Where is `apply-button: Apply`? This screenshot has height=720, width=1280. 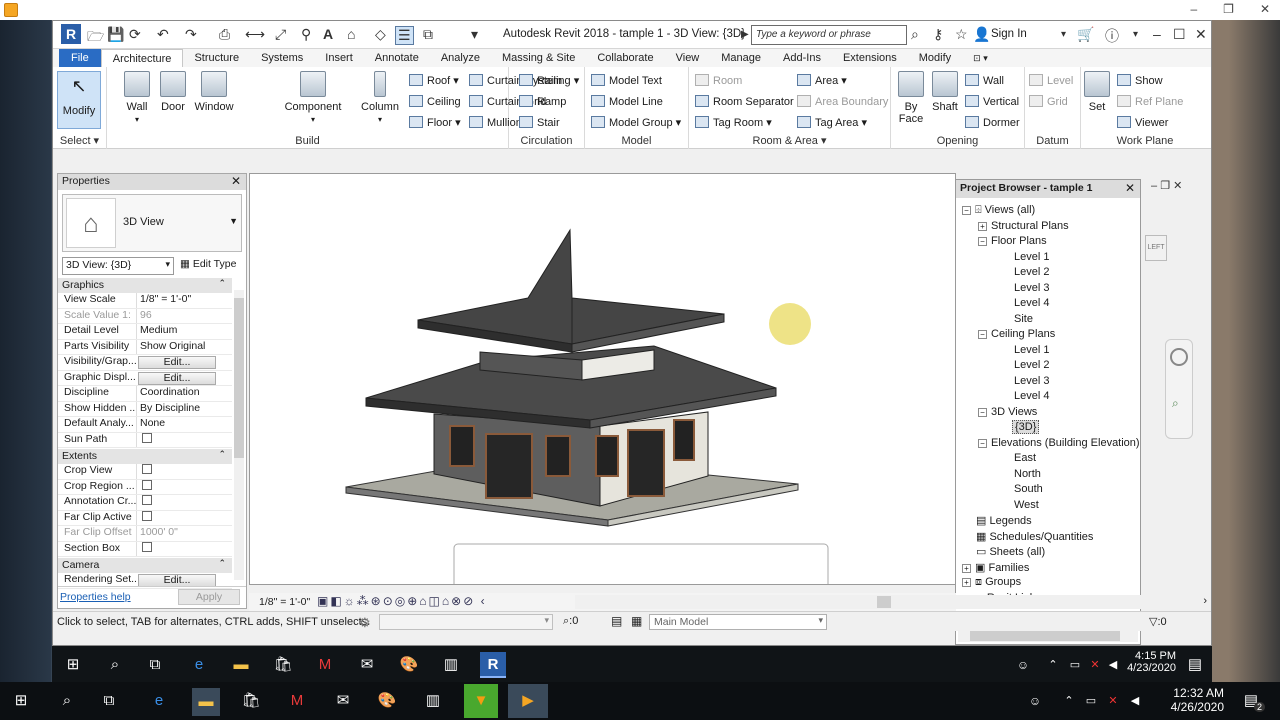
apply-button: Apply is located at coordinates (209, 597).